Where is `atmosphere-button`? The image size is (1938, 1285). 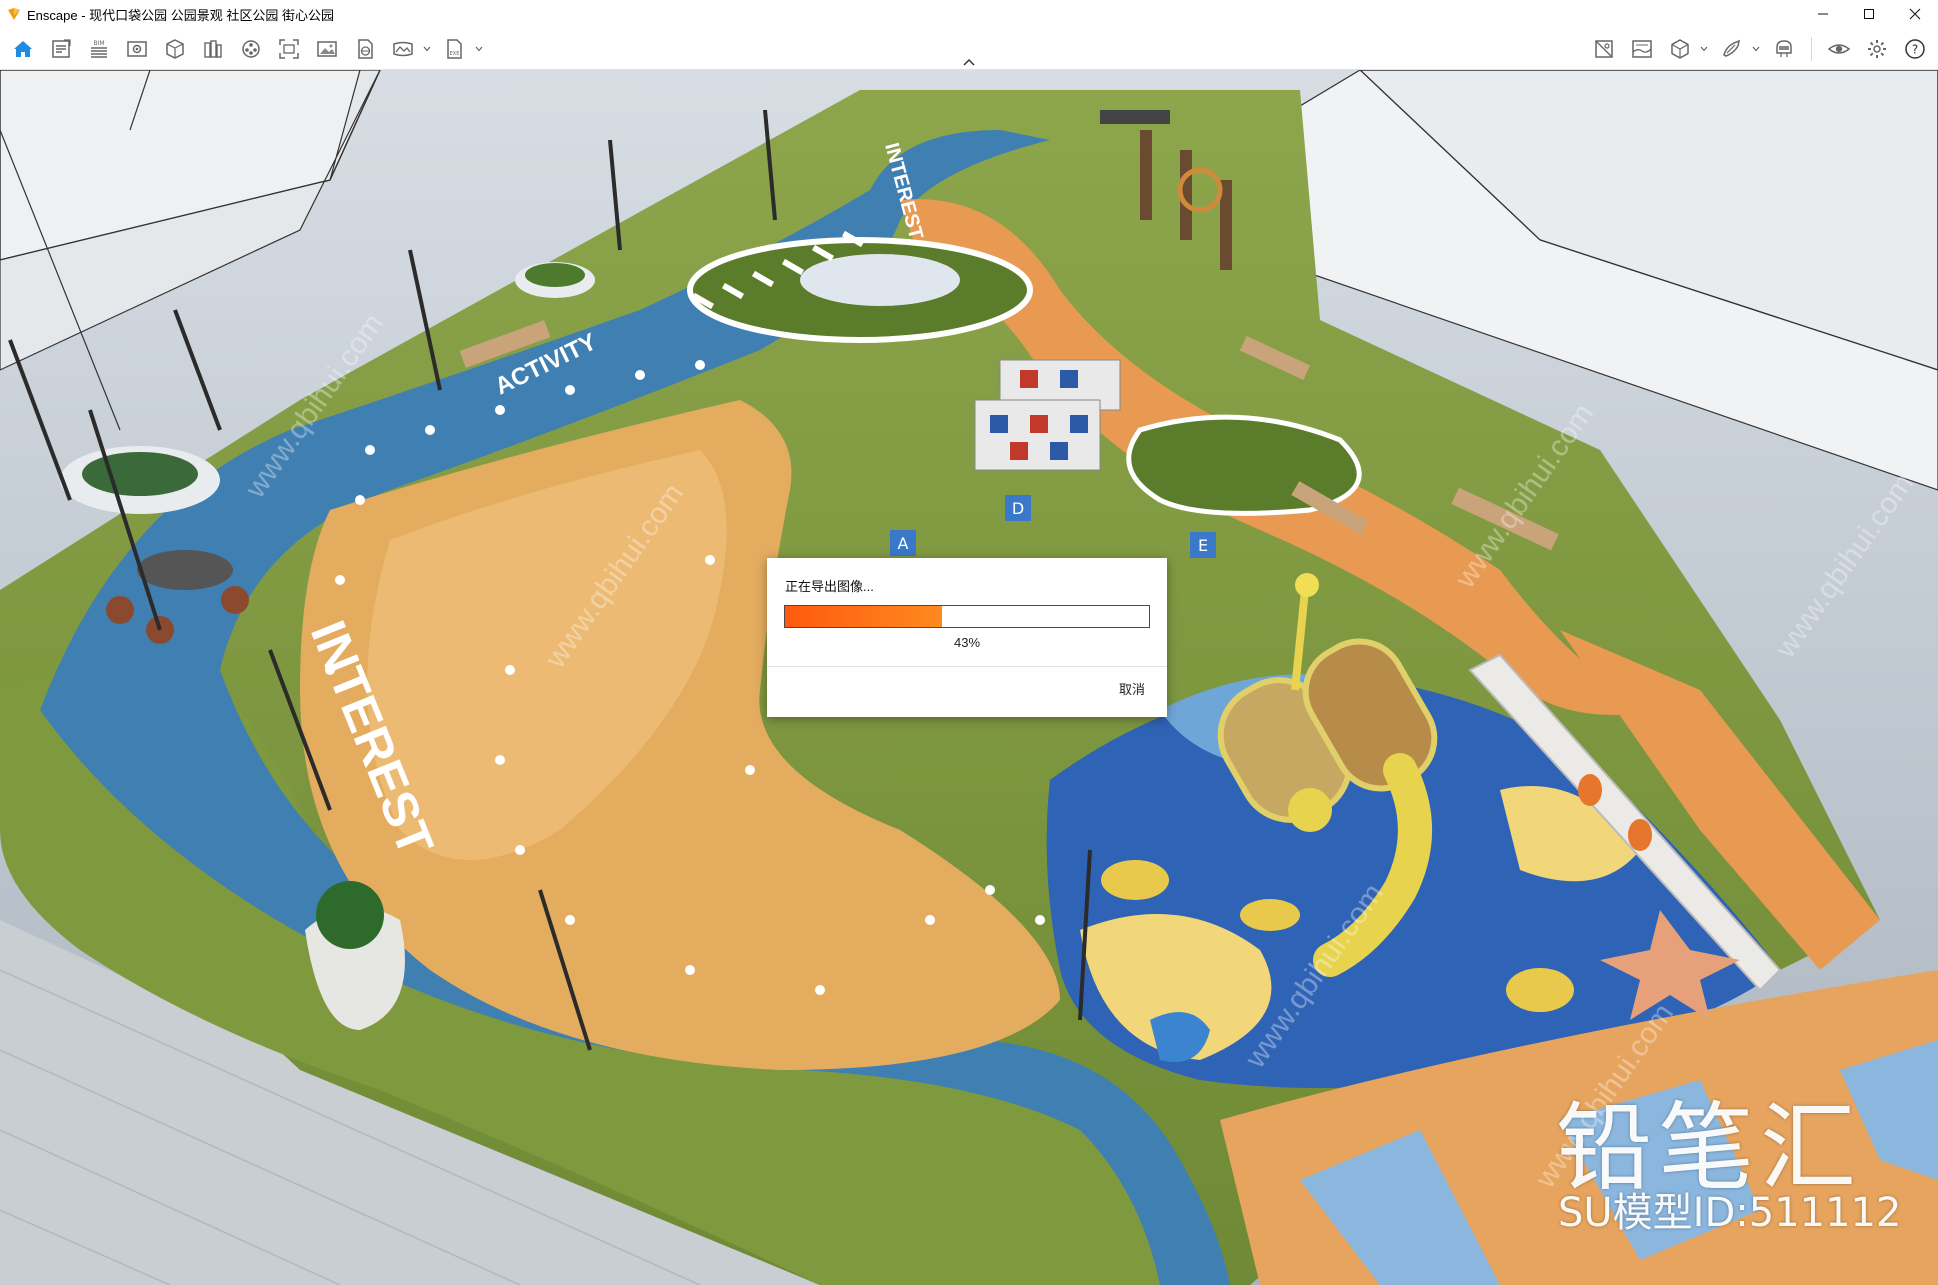
atmosphere-button is located at coordinates (1604, 49).